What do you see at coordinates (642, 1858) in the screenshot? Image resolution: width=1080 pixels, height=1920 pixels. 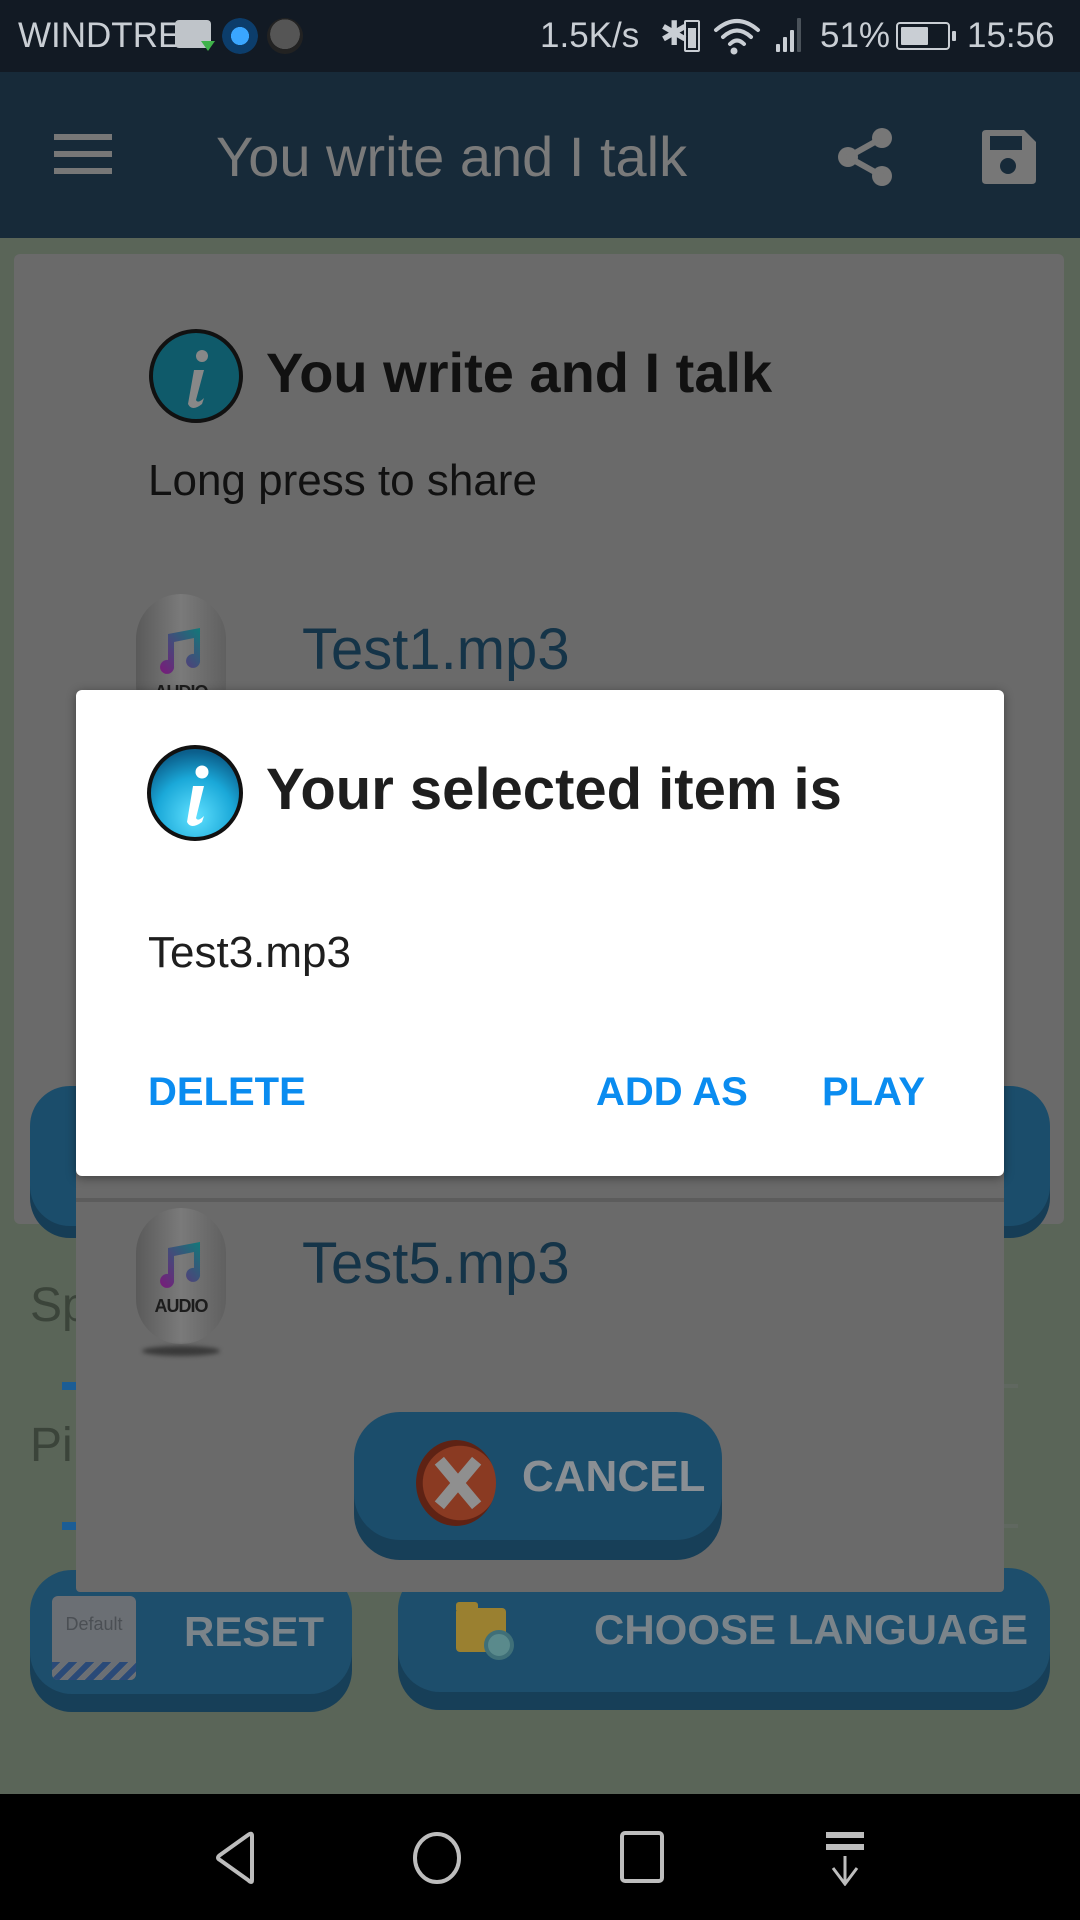 I see `recent-apps-icon` at bounding box center [642, 1858].